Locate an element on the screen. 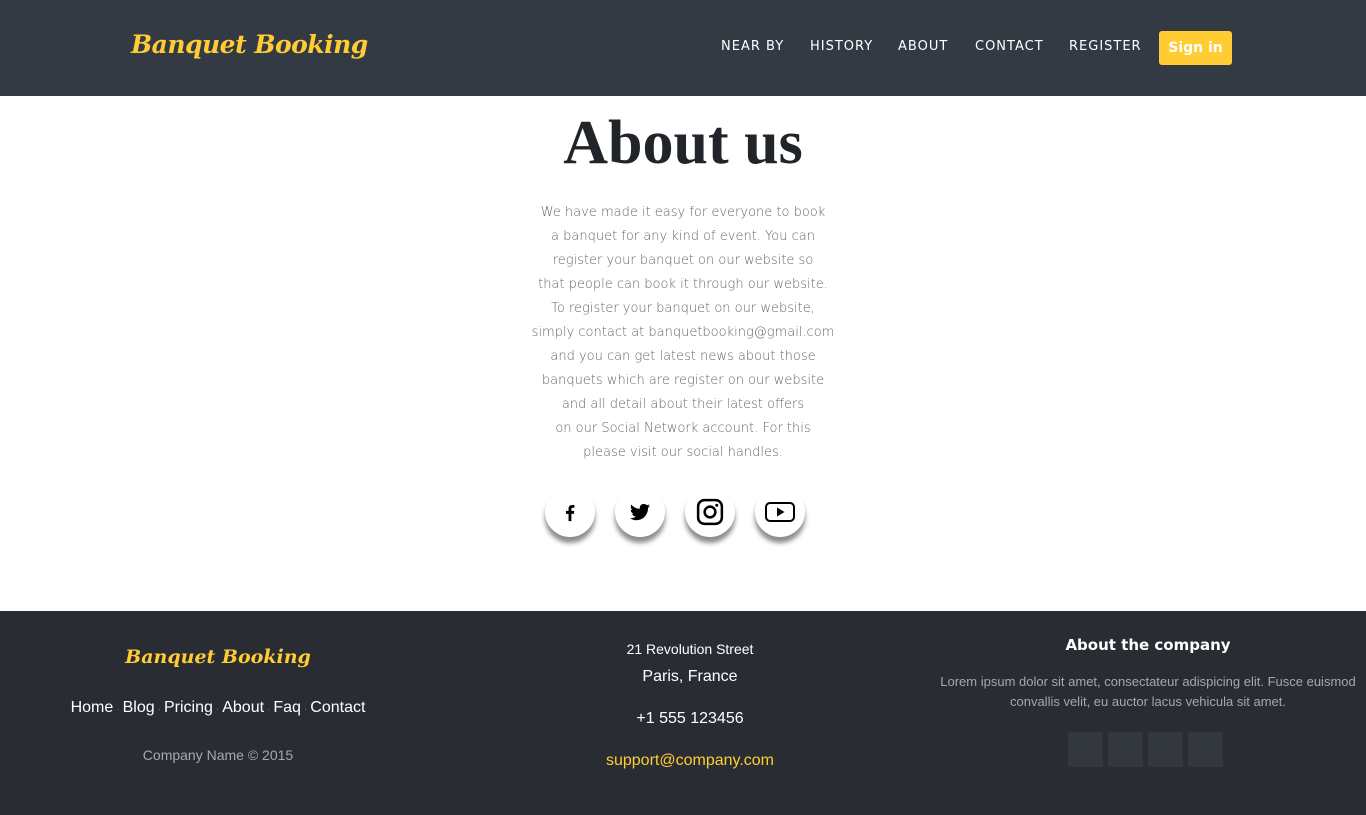 Image resolution: width=1366 pixels, height=815 pixels. nav-about: ABOUT is located at coordinates (923, 46).